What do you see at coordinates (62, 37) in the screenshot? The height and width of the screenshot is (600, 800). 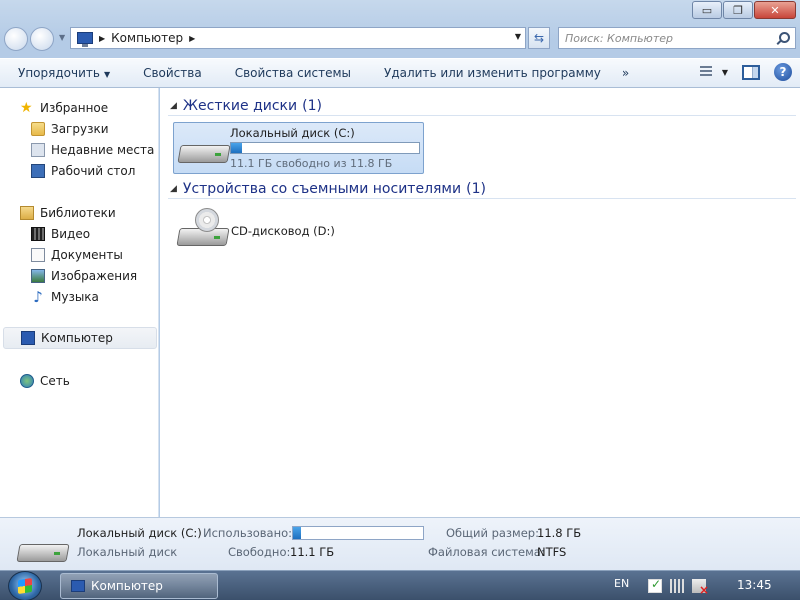 I see `recent-pages-dropdown: ▼` at bounding box center [62, 37].